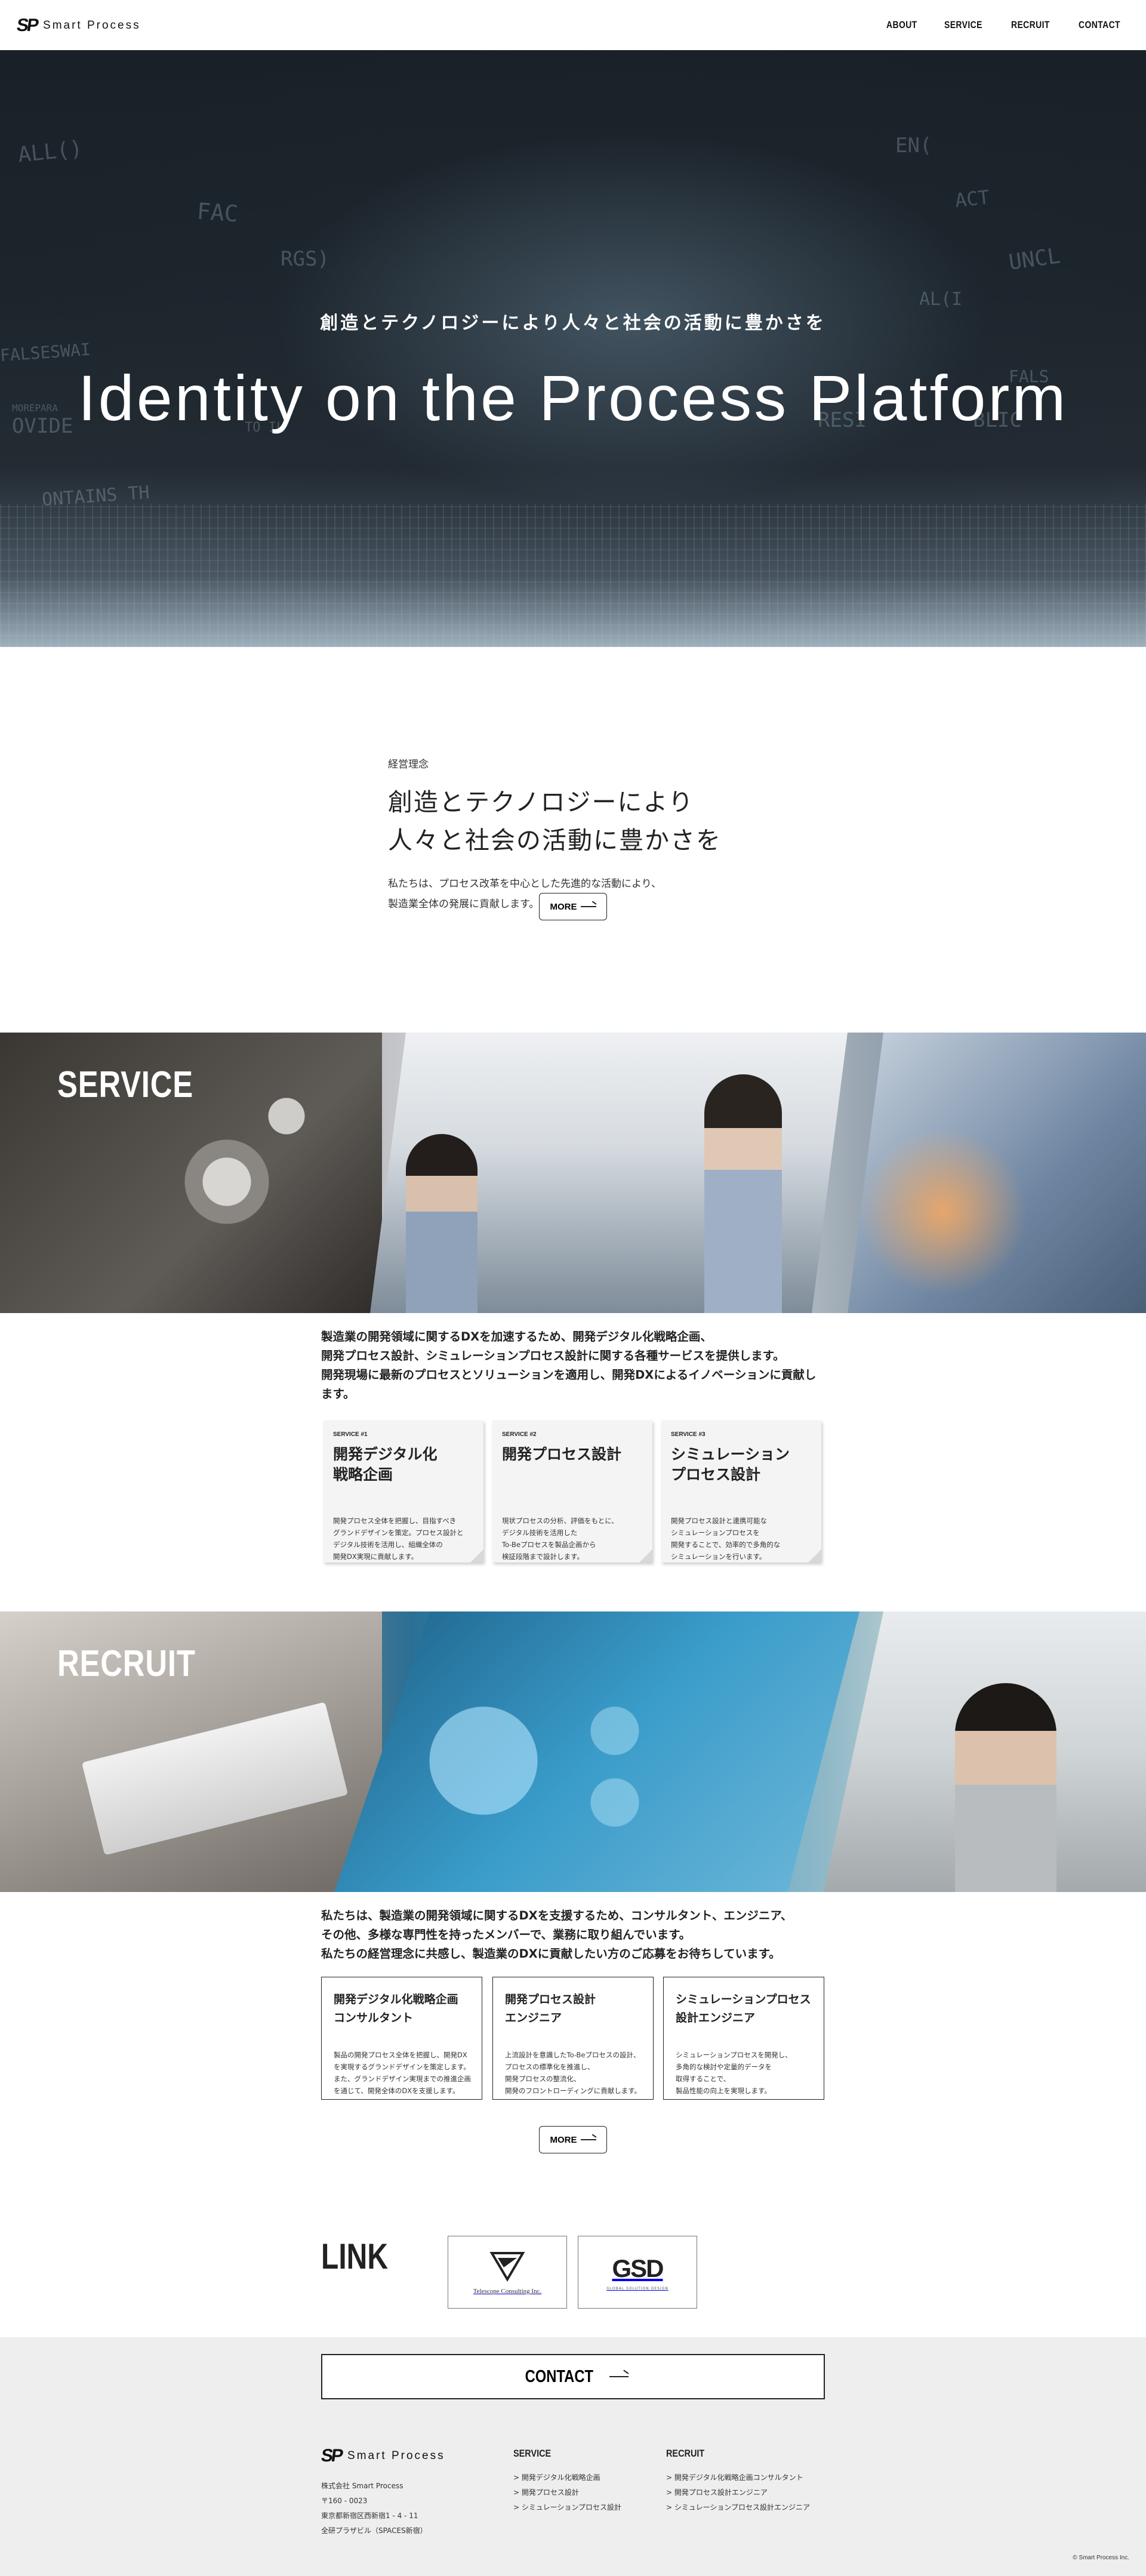  What do you see at coordinates (442, 1223) in the screenshot?
I see `service-banner-person` at bounding box center [442, 1223].